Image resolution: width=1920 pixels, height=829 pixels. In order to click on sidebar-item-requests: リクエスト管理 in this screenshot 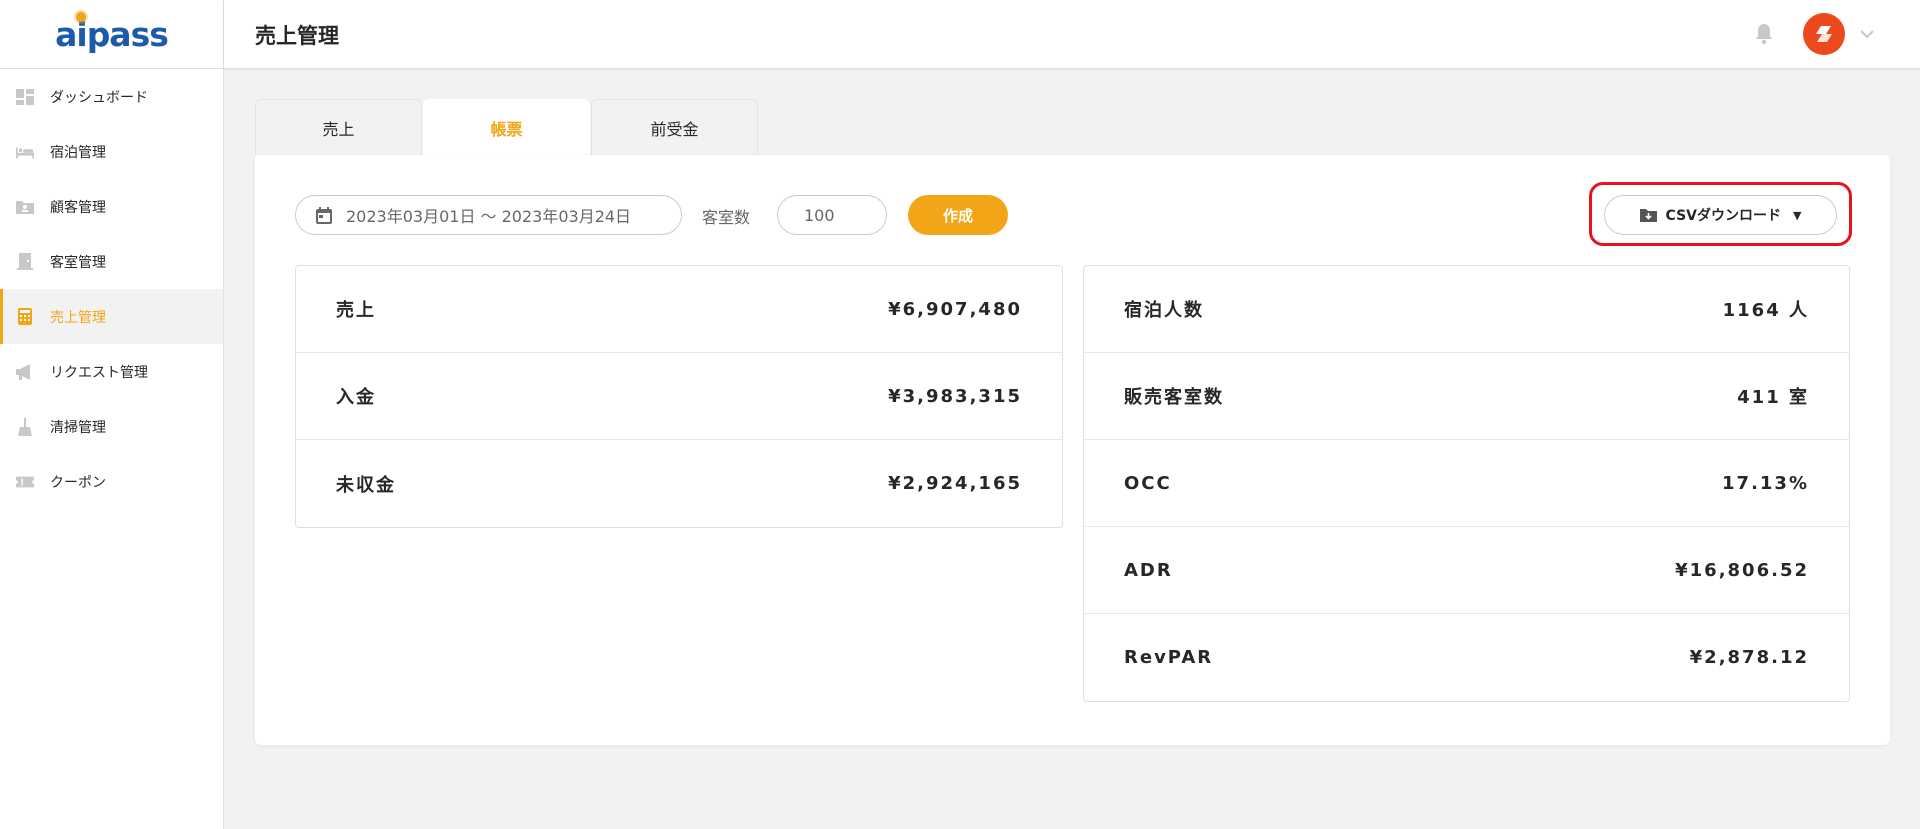, I will do `click(111, 371)`.